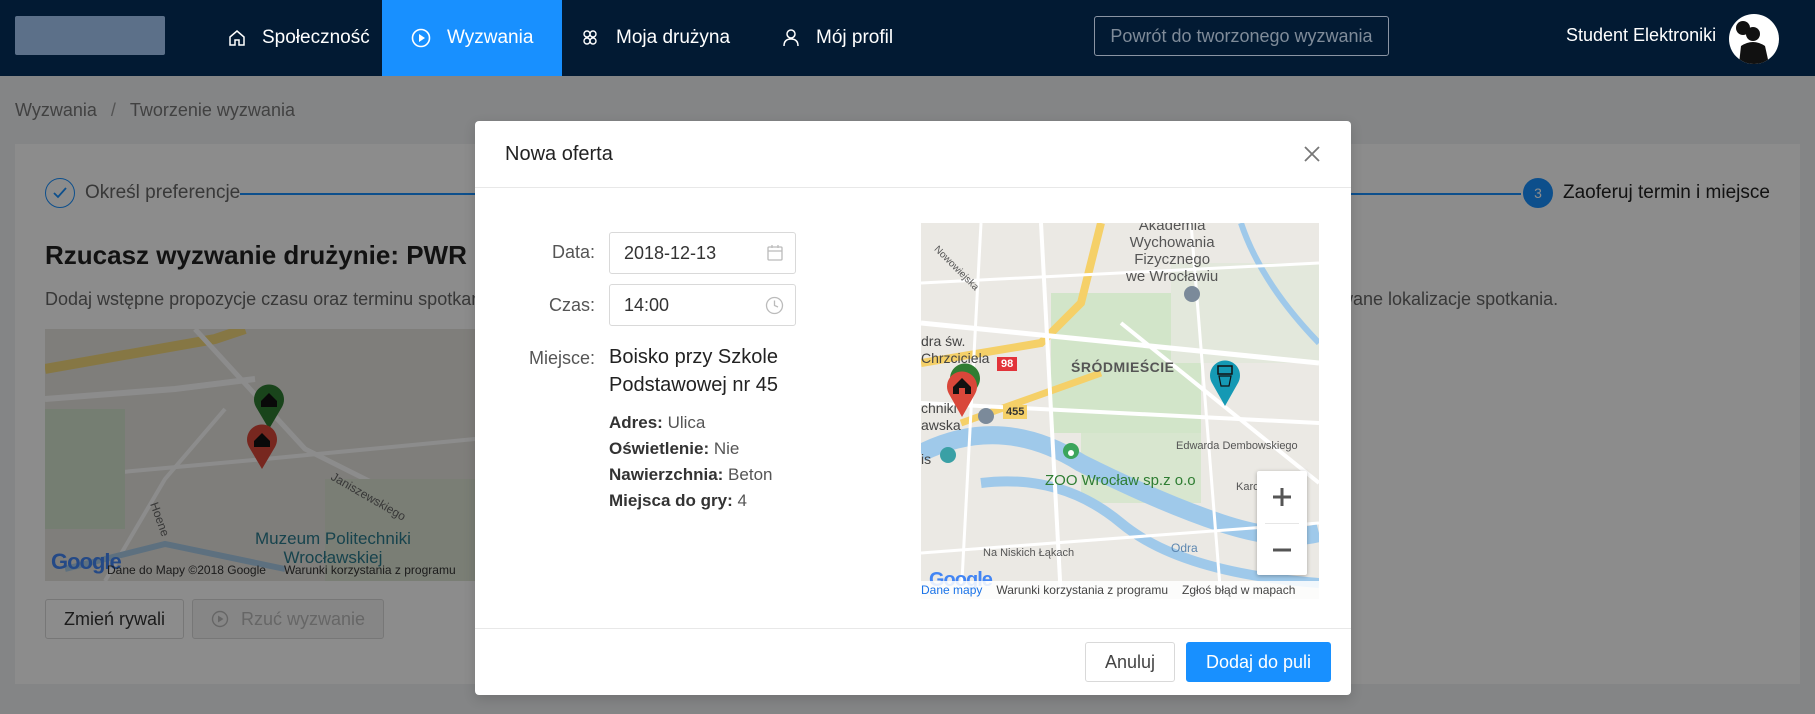 Image resolution: width=1815 pixels, height=714 pixels. I want to click on time-value: 14:00, so click(647, 304).